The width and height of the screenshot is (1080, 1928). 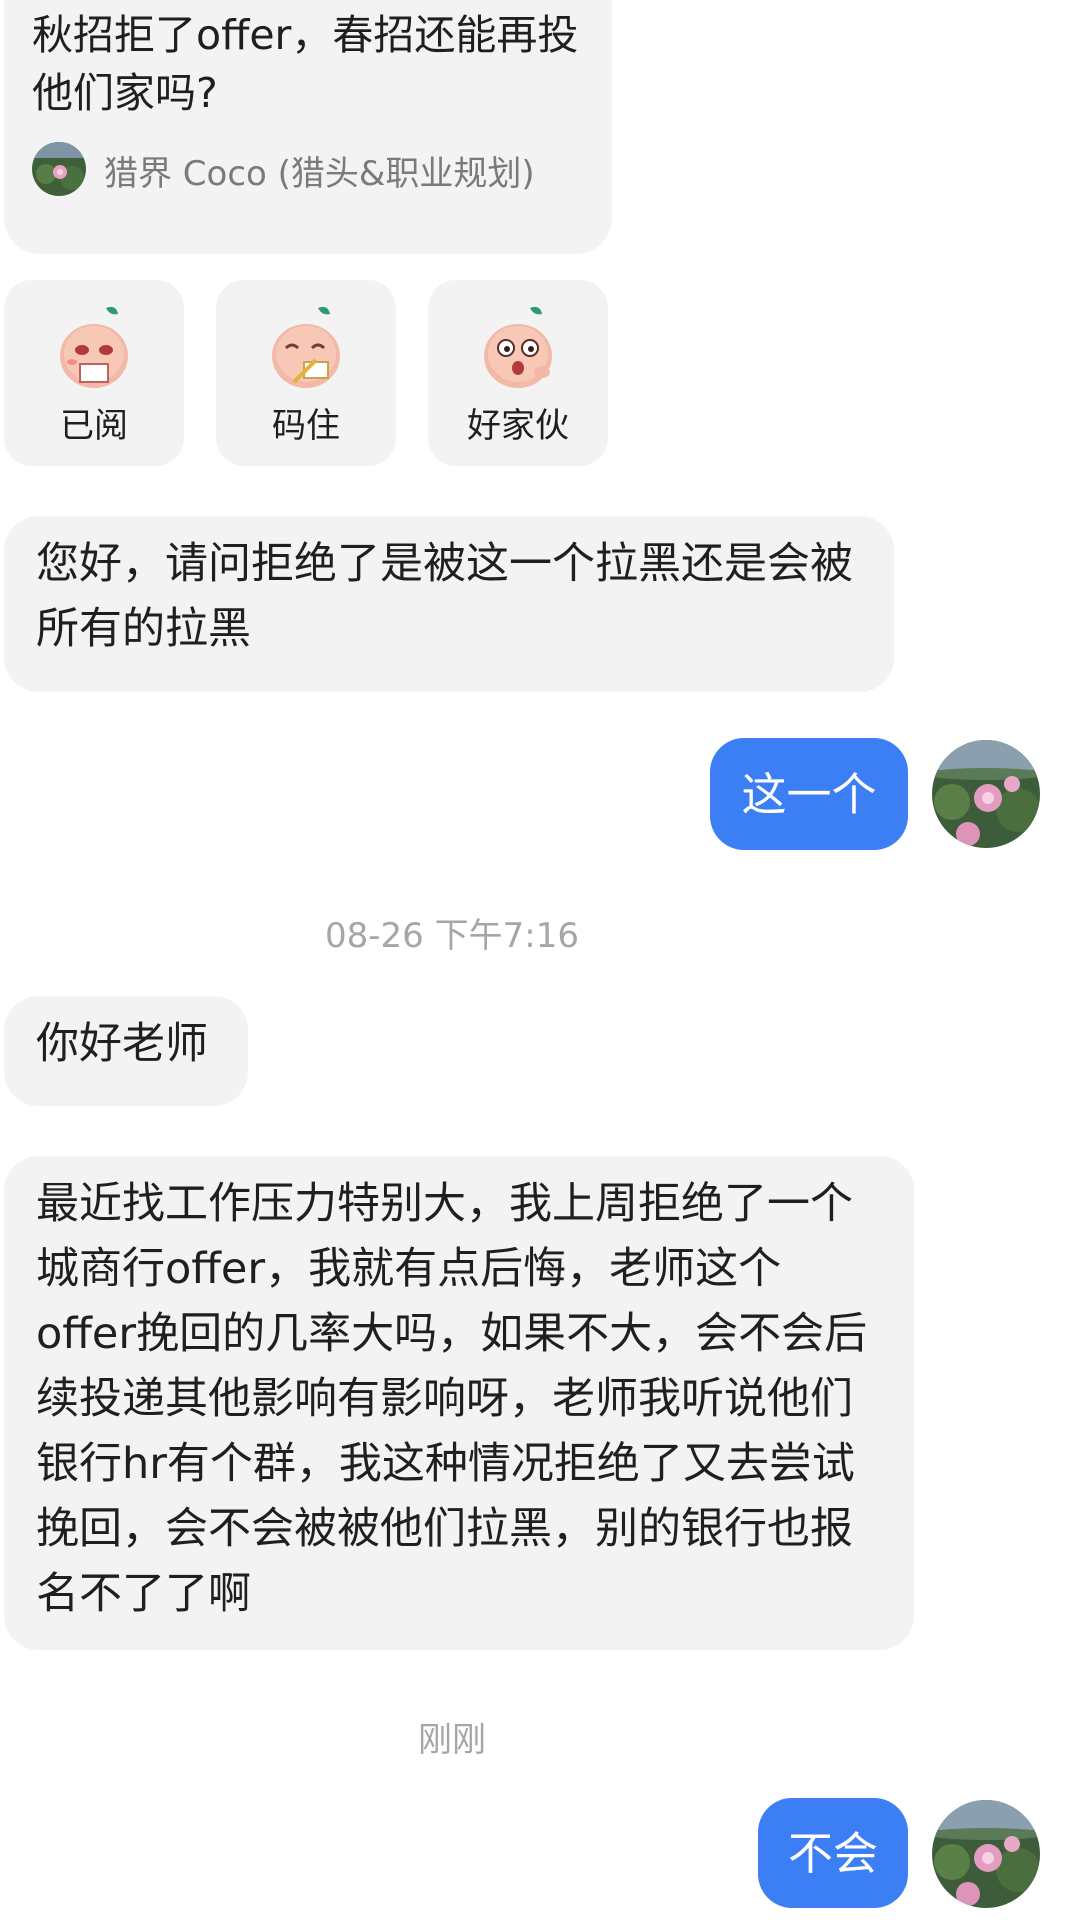 What do you see at coordinates (518, 426) in the screenshot?
I see `sticker-label: 好家伙` at bounding box center [518, 426].